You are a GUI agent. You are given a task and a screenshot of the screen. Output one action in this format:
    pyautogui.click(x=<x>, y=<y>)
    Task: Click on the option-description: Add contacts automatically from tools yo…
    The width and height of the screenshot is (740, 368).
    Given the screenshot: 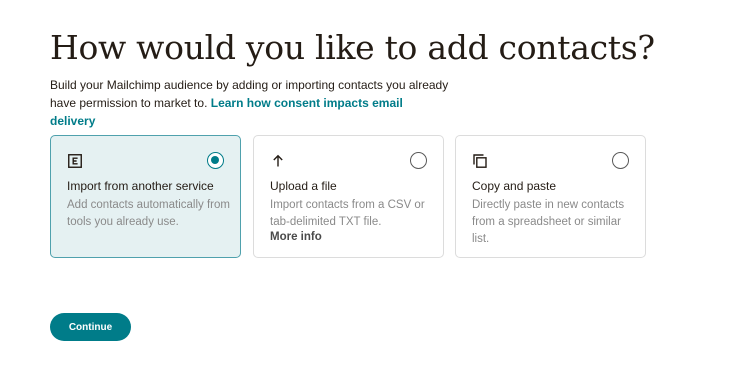 What is the action you would take?
    pyautogui.click(x=148, y=213)
    